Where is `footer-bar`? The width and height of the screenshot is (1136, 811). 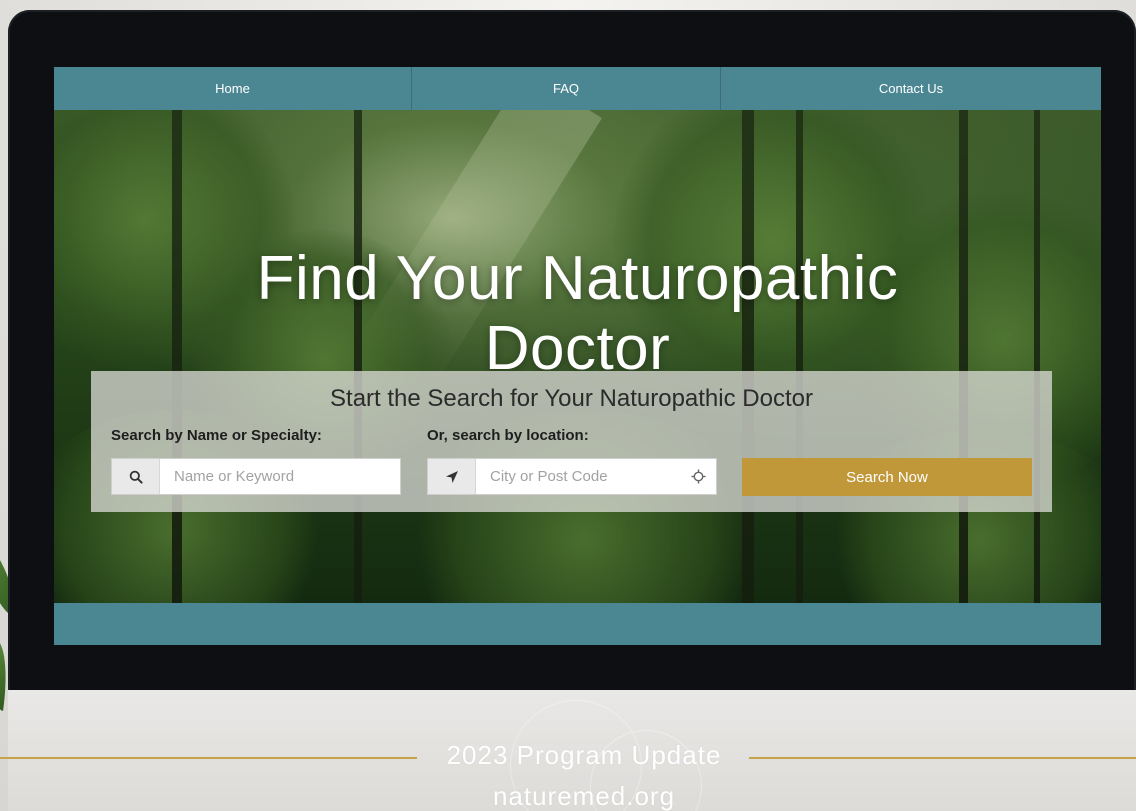
footer-bar is located at coordinates (577, 624).